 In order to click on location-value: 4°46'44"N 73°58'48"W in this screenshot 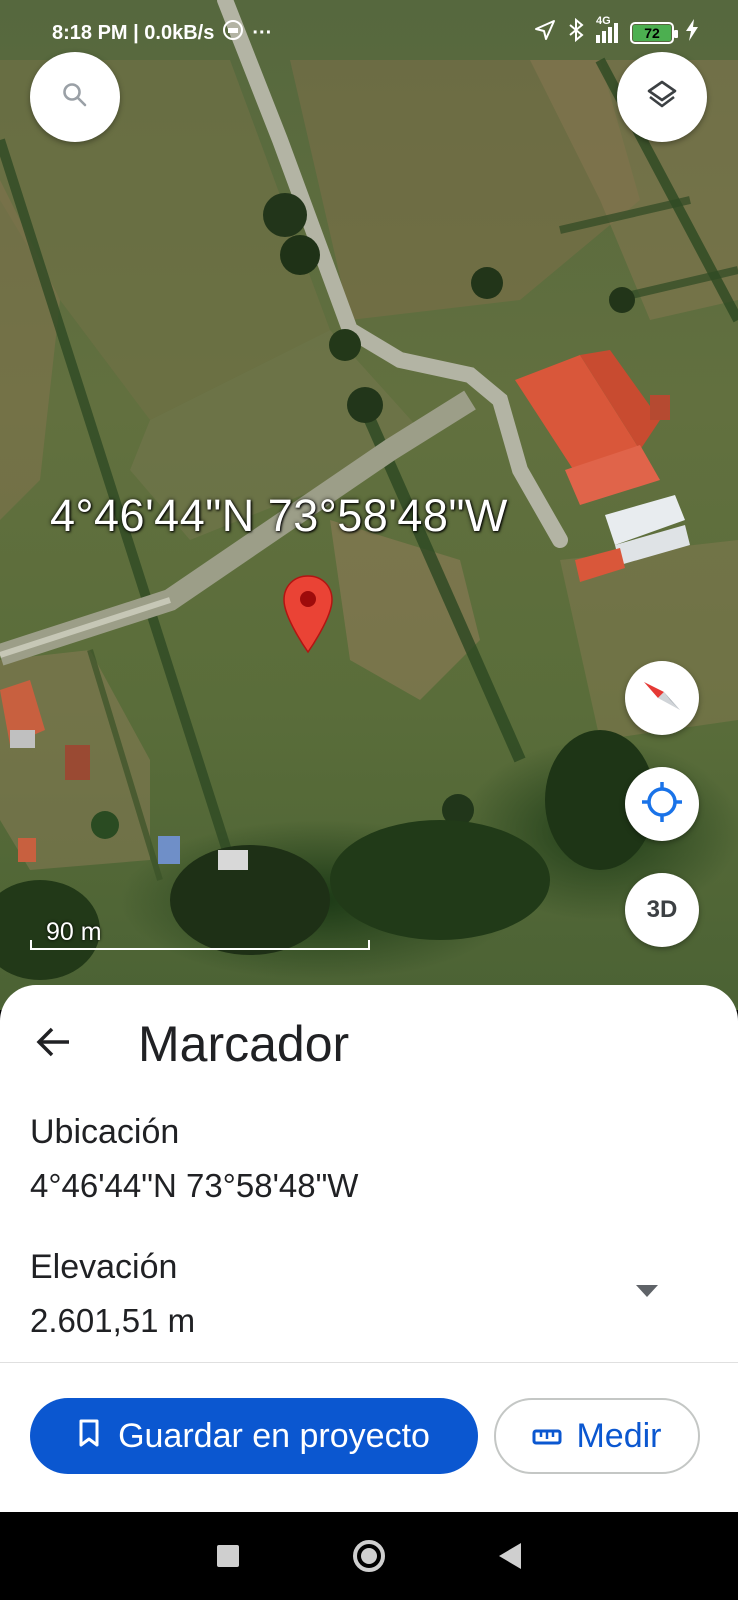, I will do `click(194, 1185)`.